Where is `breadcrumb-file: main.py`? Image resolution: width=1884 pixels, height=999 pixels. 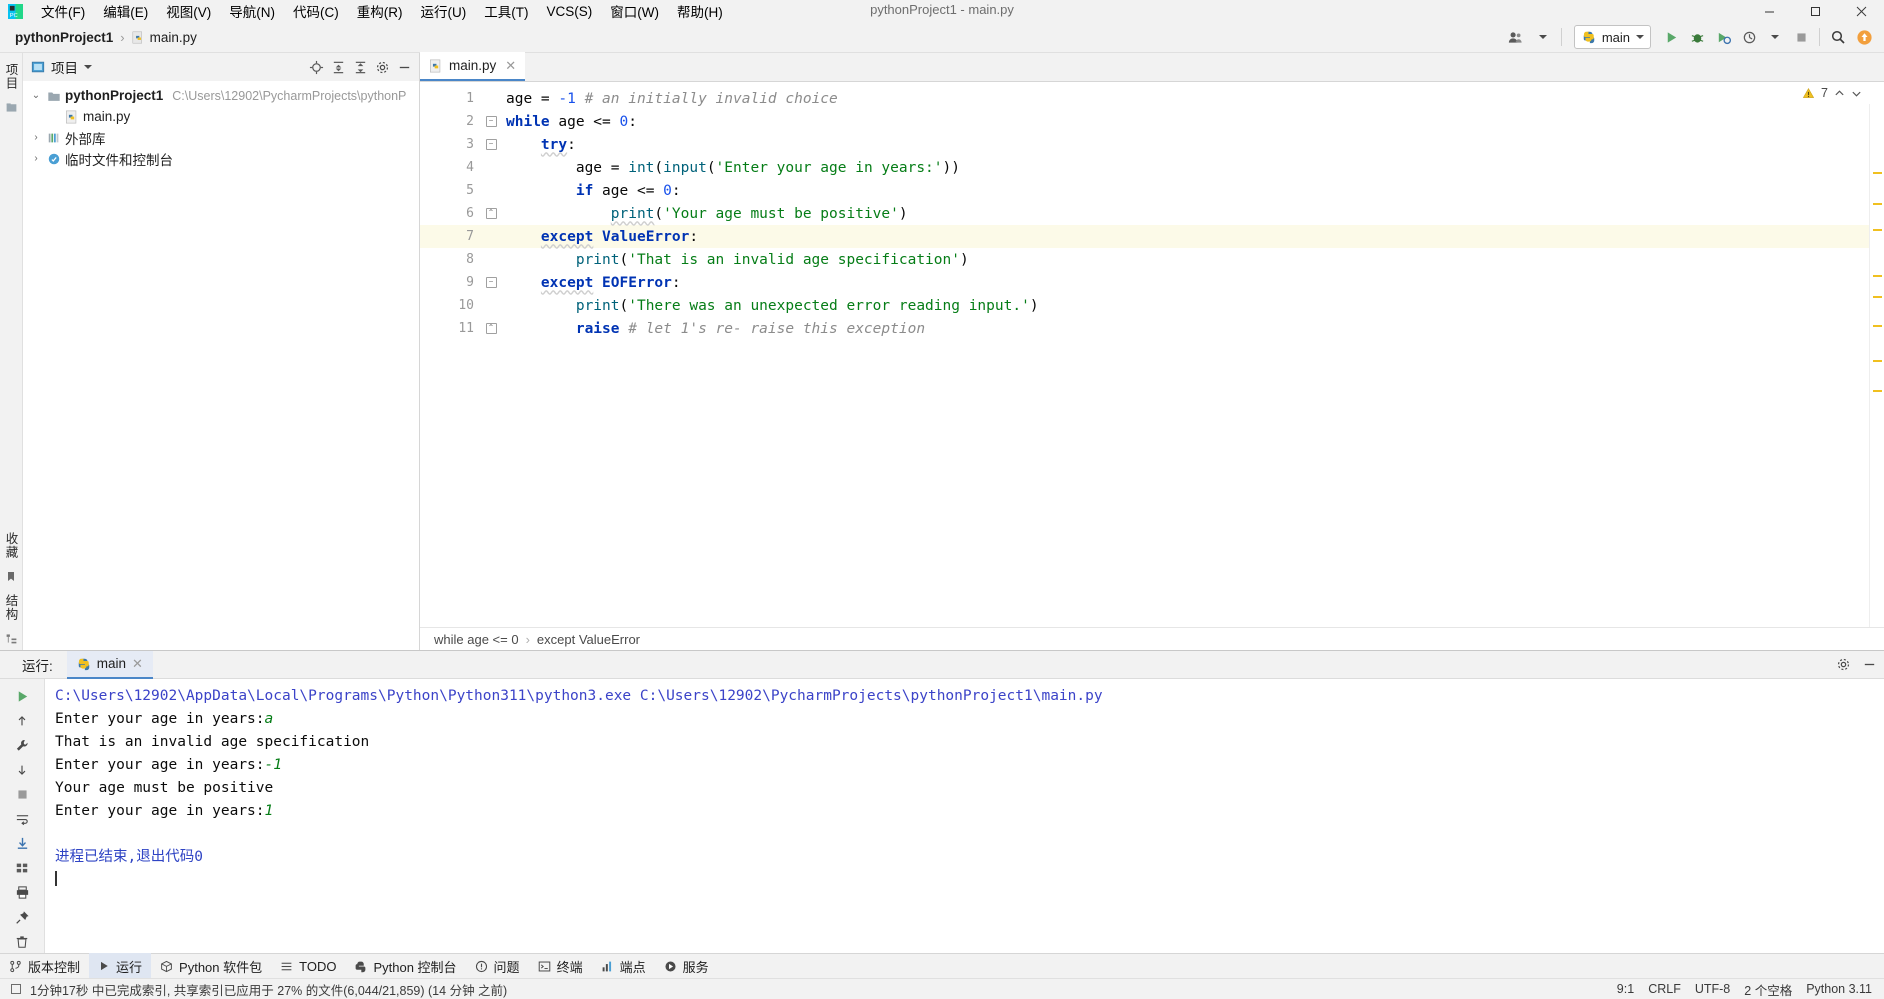 breadcrumb-file: main.py is located at coordinates (164, 37).